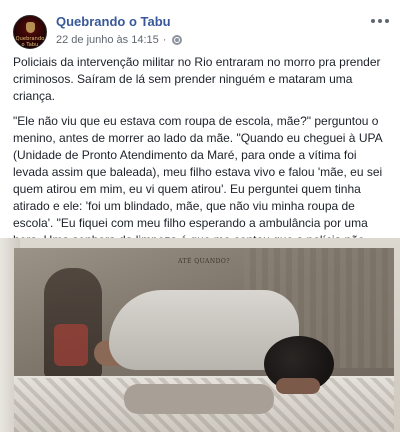 The height and width of the screenshot is (432, 400). What do you see at coordinates (177, 40) in the screenshot?
I see `globe-icon` at bounding box center [177, 40].